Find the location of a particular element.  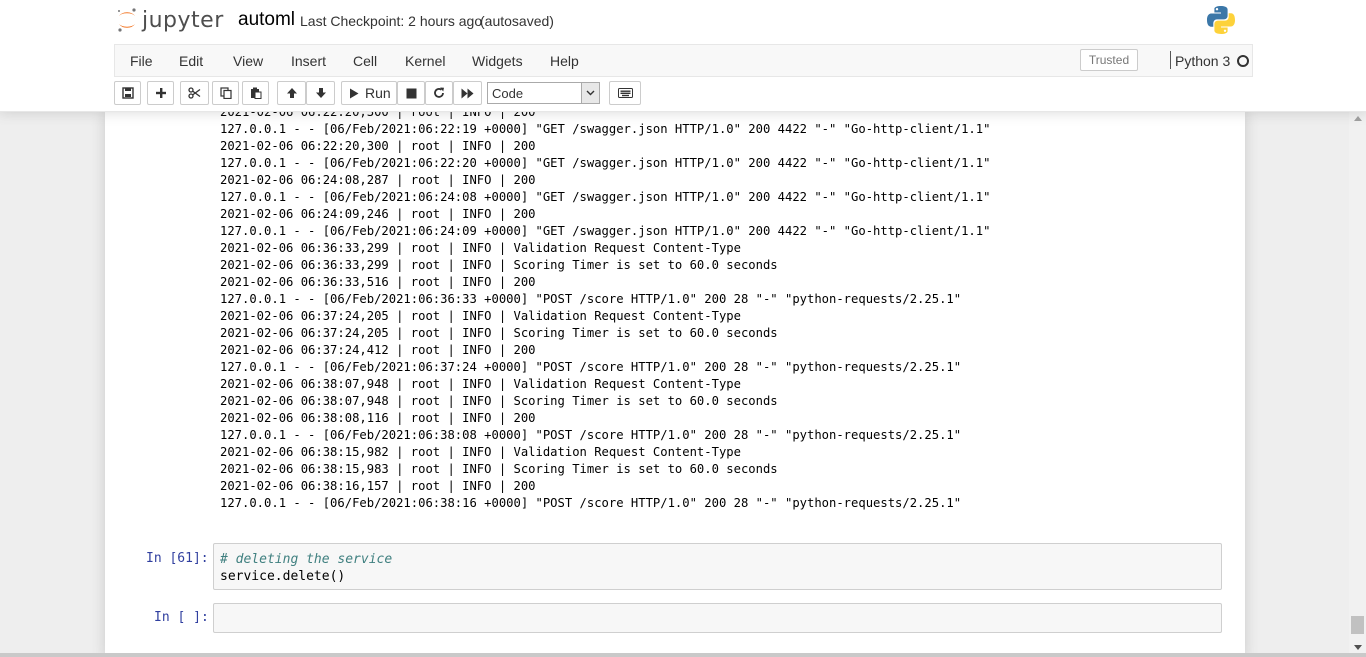

python-logo-icon is located at coordinates (1221, 20).